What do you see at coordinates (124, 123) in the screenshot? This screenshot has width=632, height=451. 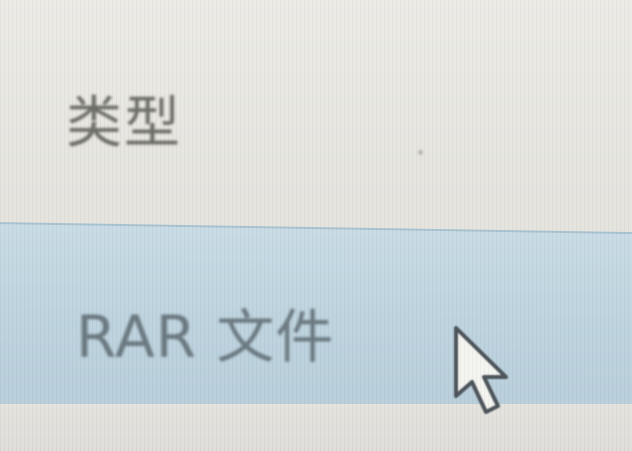 I see `column-header-label: 类型` at bounding box center [124, 123].